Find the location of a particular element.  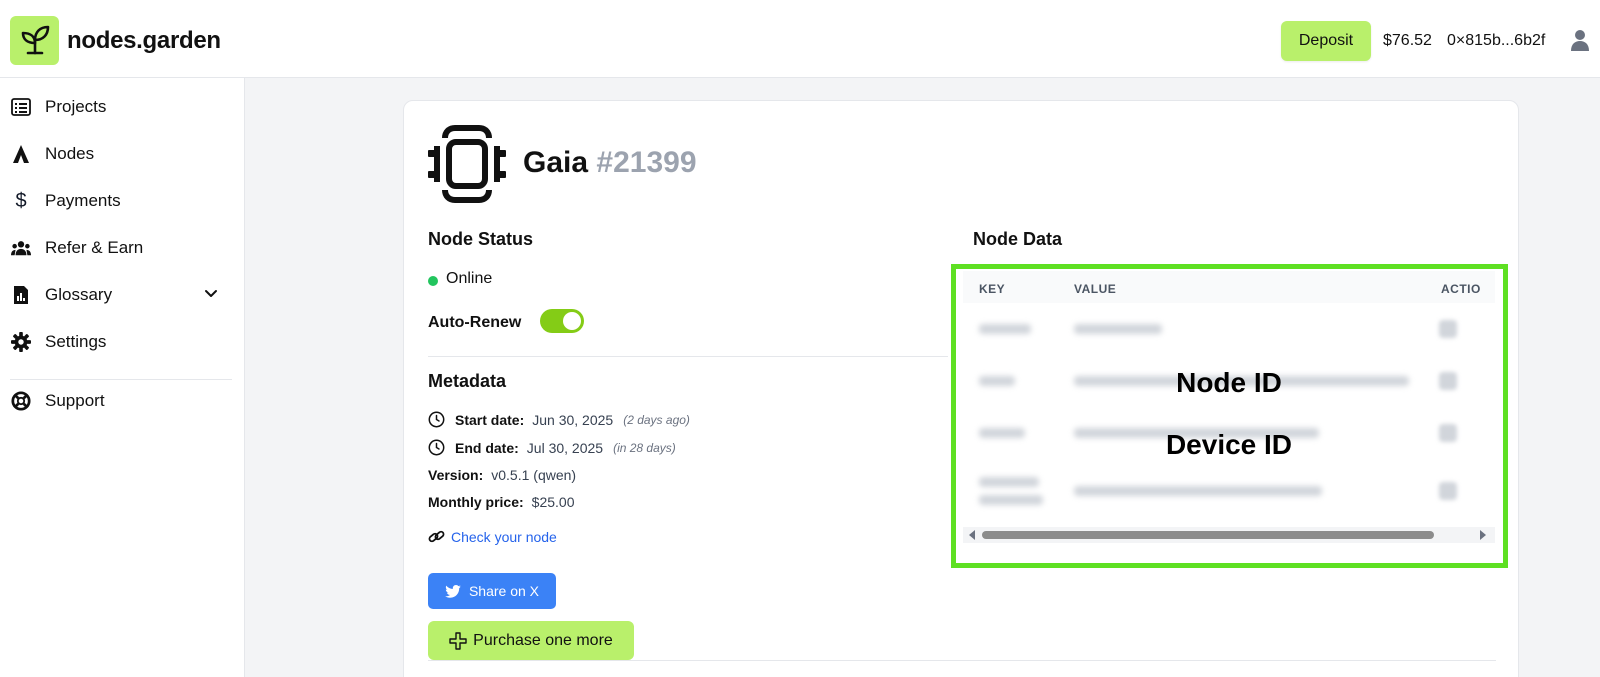

brand-name: nodes.garden is located at coordinates (144, 41).